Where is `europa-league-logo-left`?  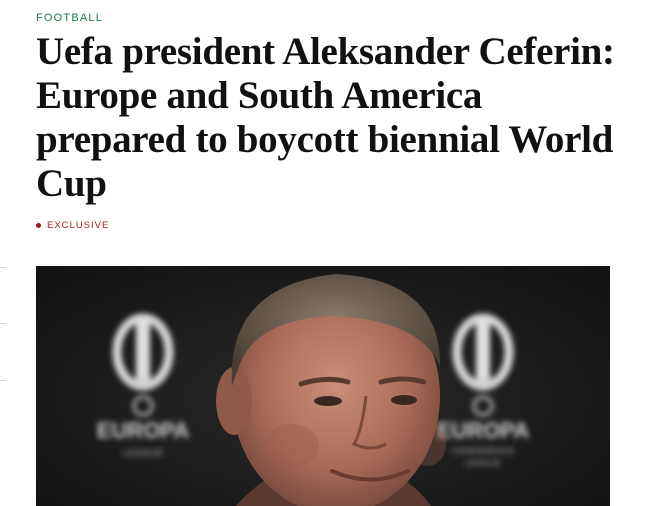
europa-league-logo-left is located at coordinates (143, 365).